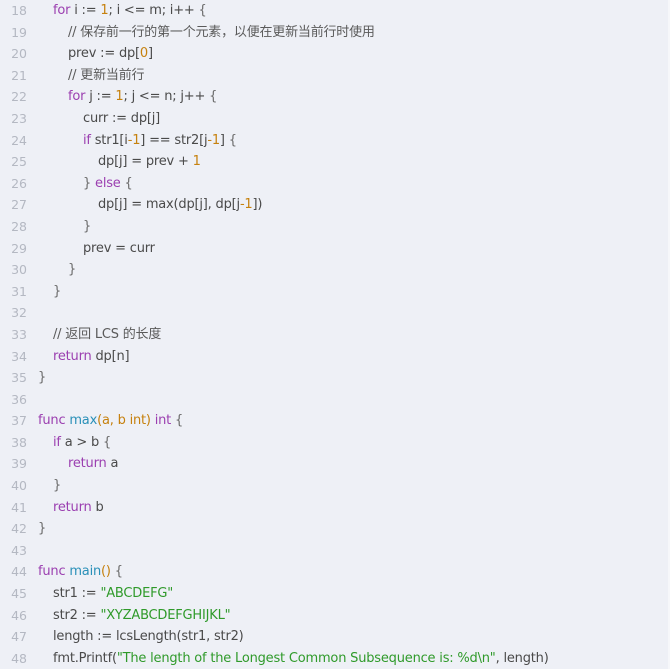  I want to click on line-content: if a > b {, so click(74, 443).